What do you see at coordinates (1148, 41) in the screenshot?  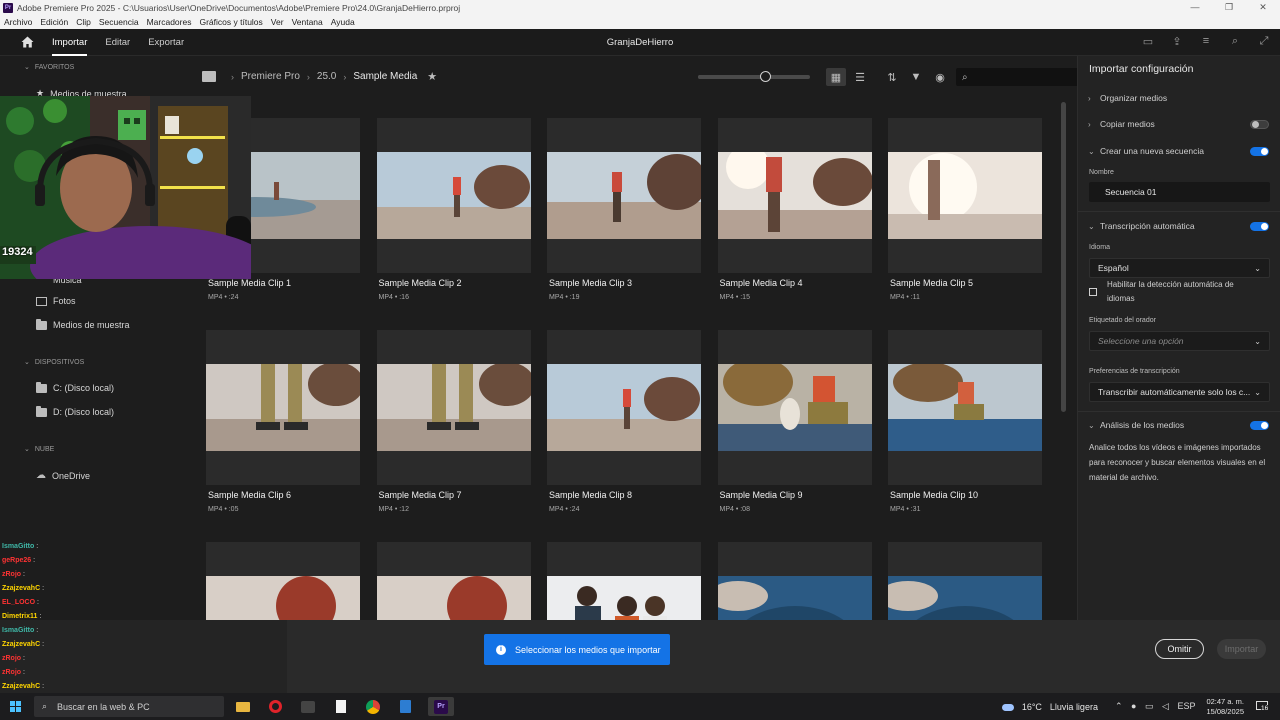 I see `panel-layout-icon: ▭` at bounding box center [1148, 41].